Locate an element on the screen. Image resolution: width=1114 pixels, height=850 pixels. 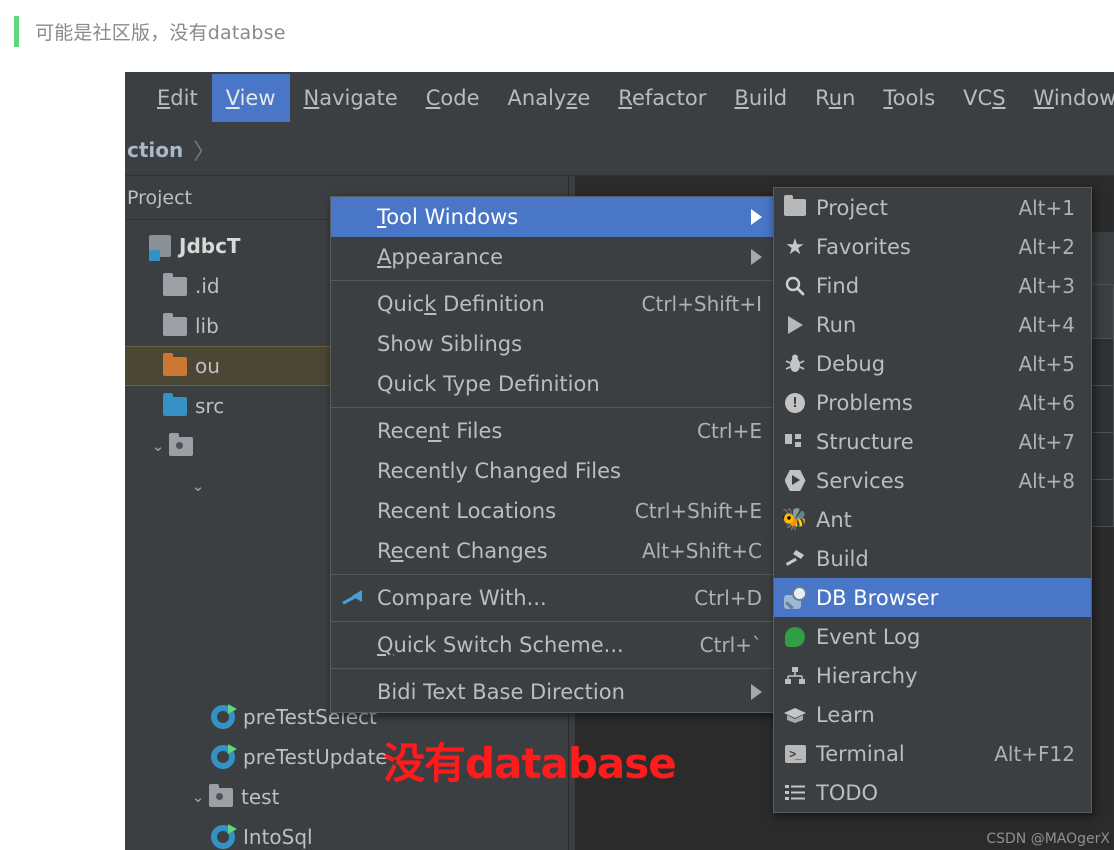
tool-window-item-debug: Debug Alt+5 is located at coordinates (932, 363).